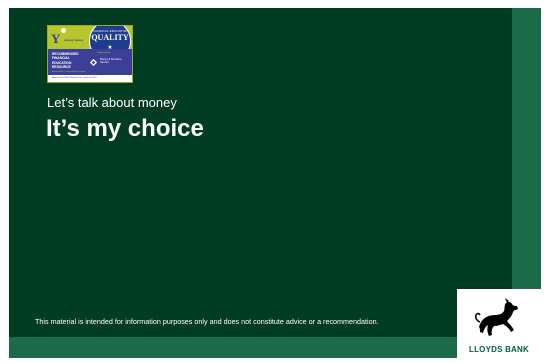 The image size is (547, 364). Describe the element at coordinates (496, 317) in the screenshot. I see `black-horse-icon` at that location.